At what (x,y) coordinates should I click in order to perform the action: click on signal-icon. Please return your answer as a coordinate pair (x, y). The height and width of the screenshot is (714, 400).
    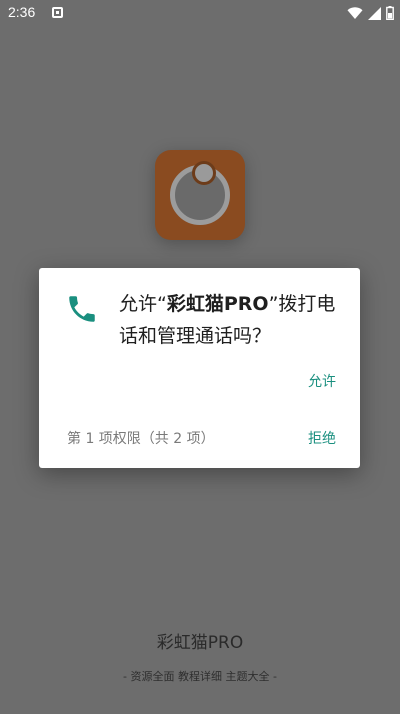
    Looking at the image, I should click on (374, 13).